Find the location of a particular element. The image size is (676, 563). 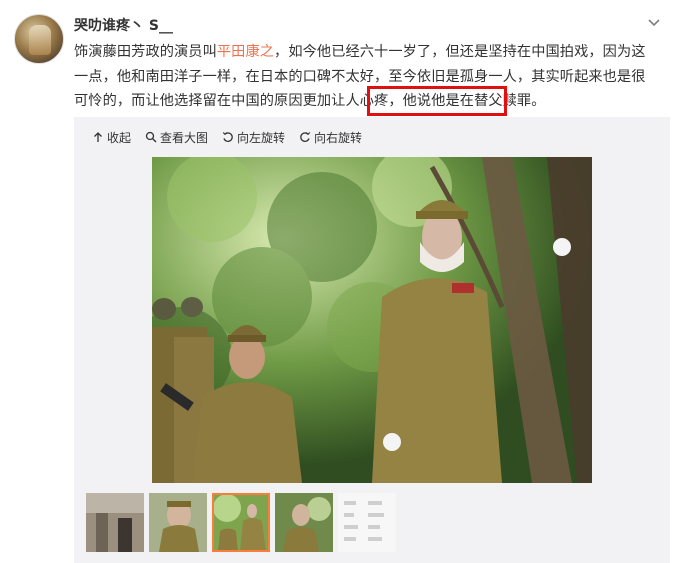

thumbnail-3-image is located at coordinates (241, 522).